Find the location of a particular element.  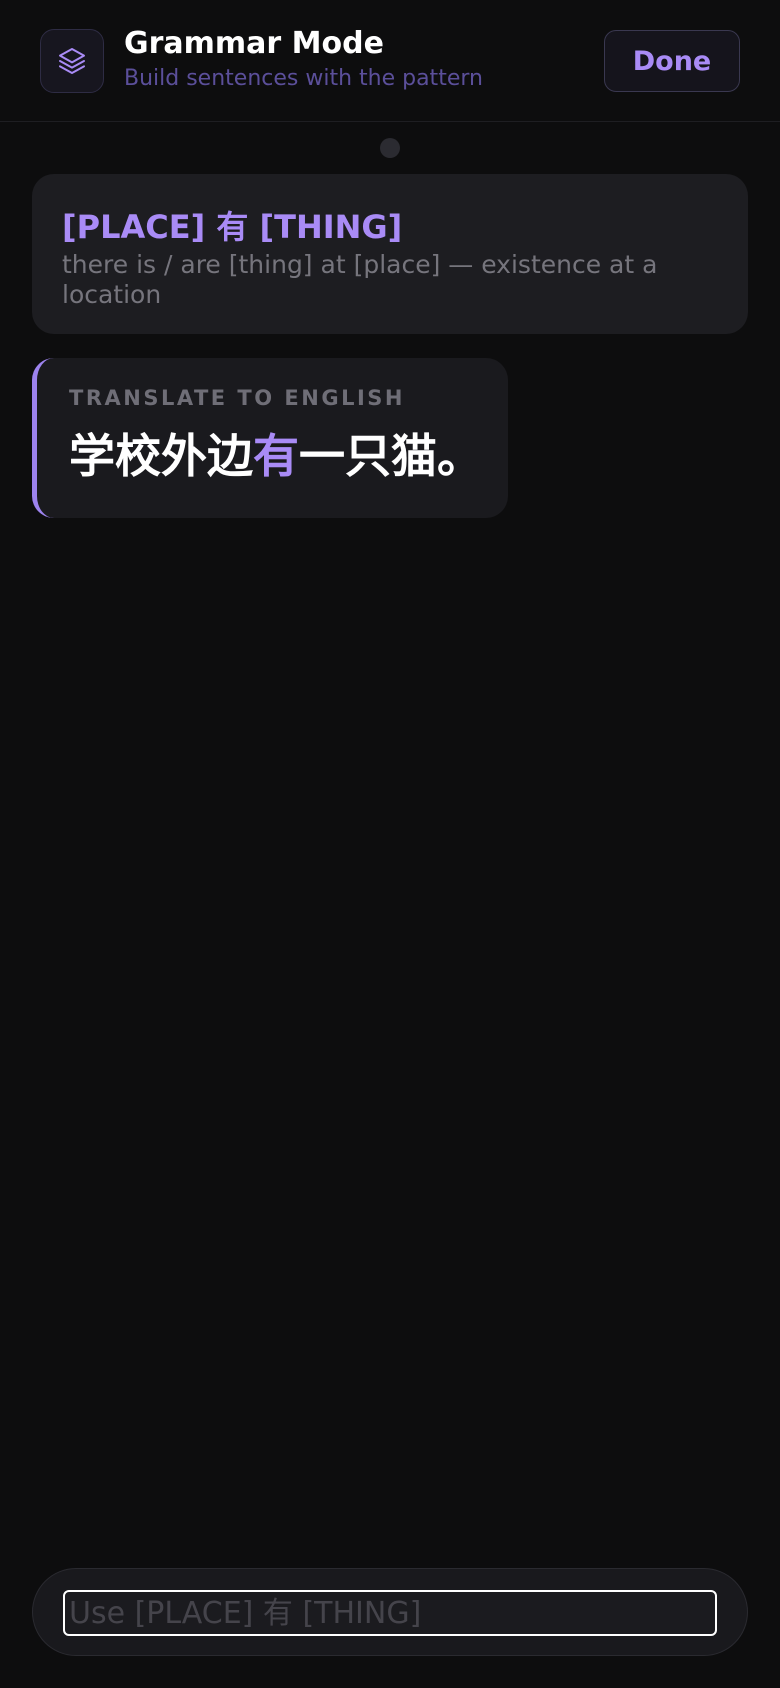

sentence-pattern-word: 有 is located at coordinates (276, 456).